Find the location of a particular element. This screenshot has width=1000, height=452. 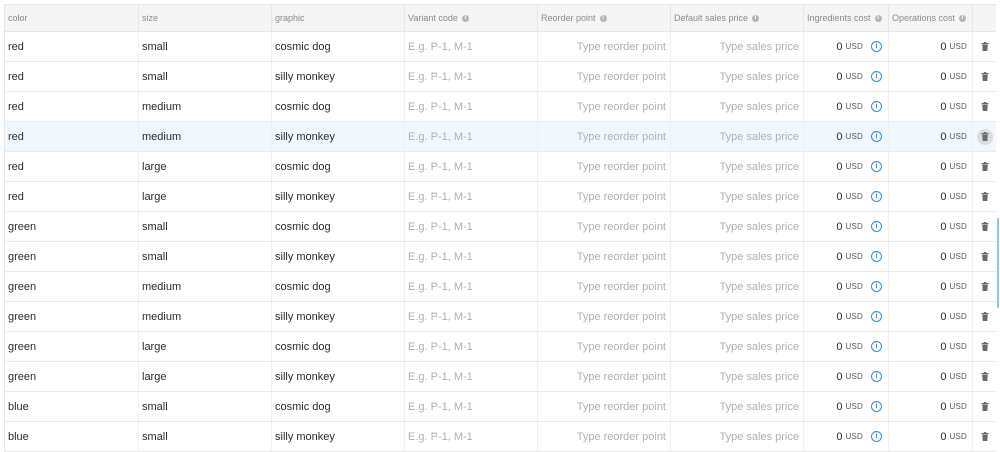

header-reorder-point: Reorder point i is located at coordinates (604, 18).